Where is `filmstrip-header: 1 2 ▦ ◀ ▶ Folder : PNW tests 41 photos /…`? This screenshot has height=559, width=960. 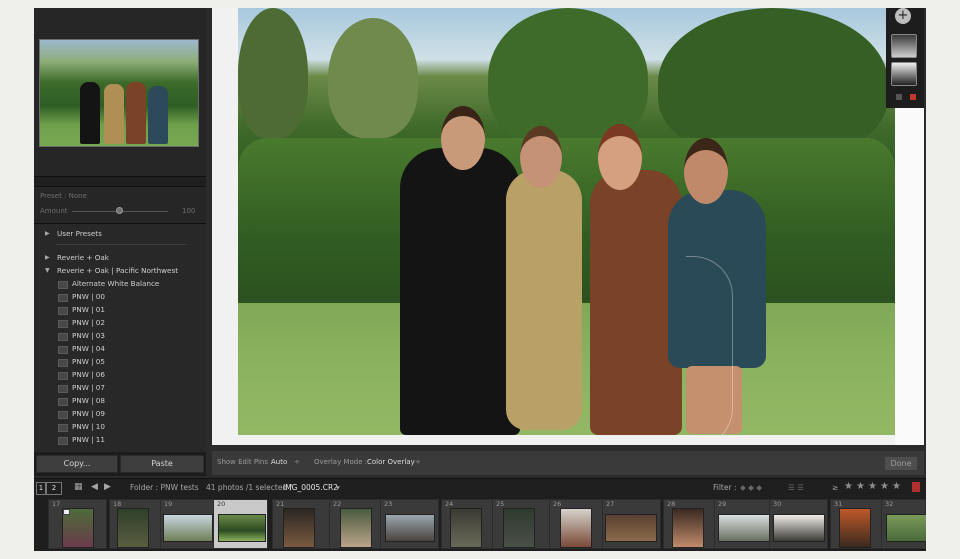 filmstrip-header: 1 2 ▦ ◀ ▶ Folder : PNW tests 41 photos /… is located at coordinates (480, 487).